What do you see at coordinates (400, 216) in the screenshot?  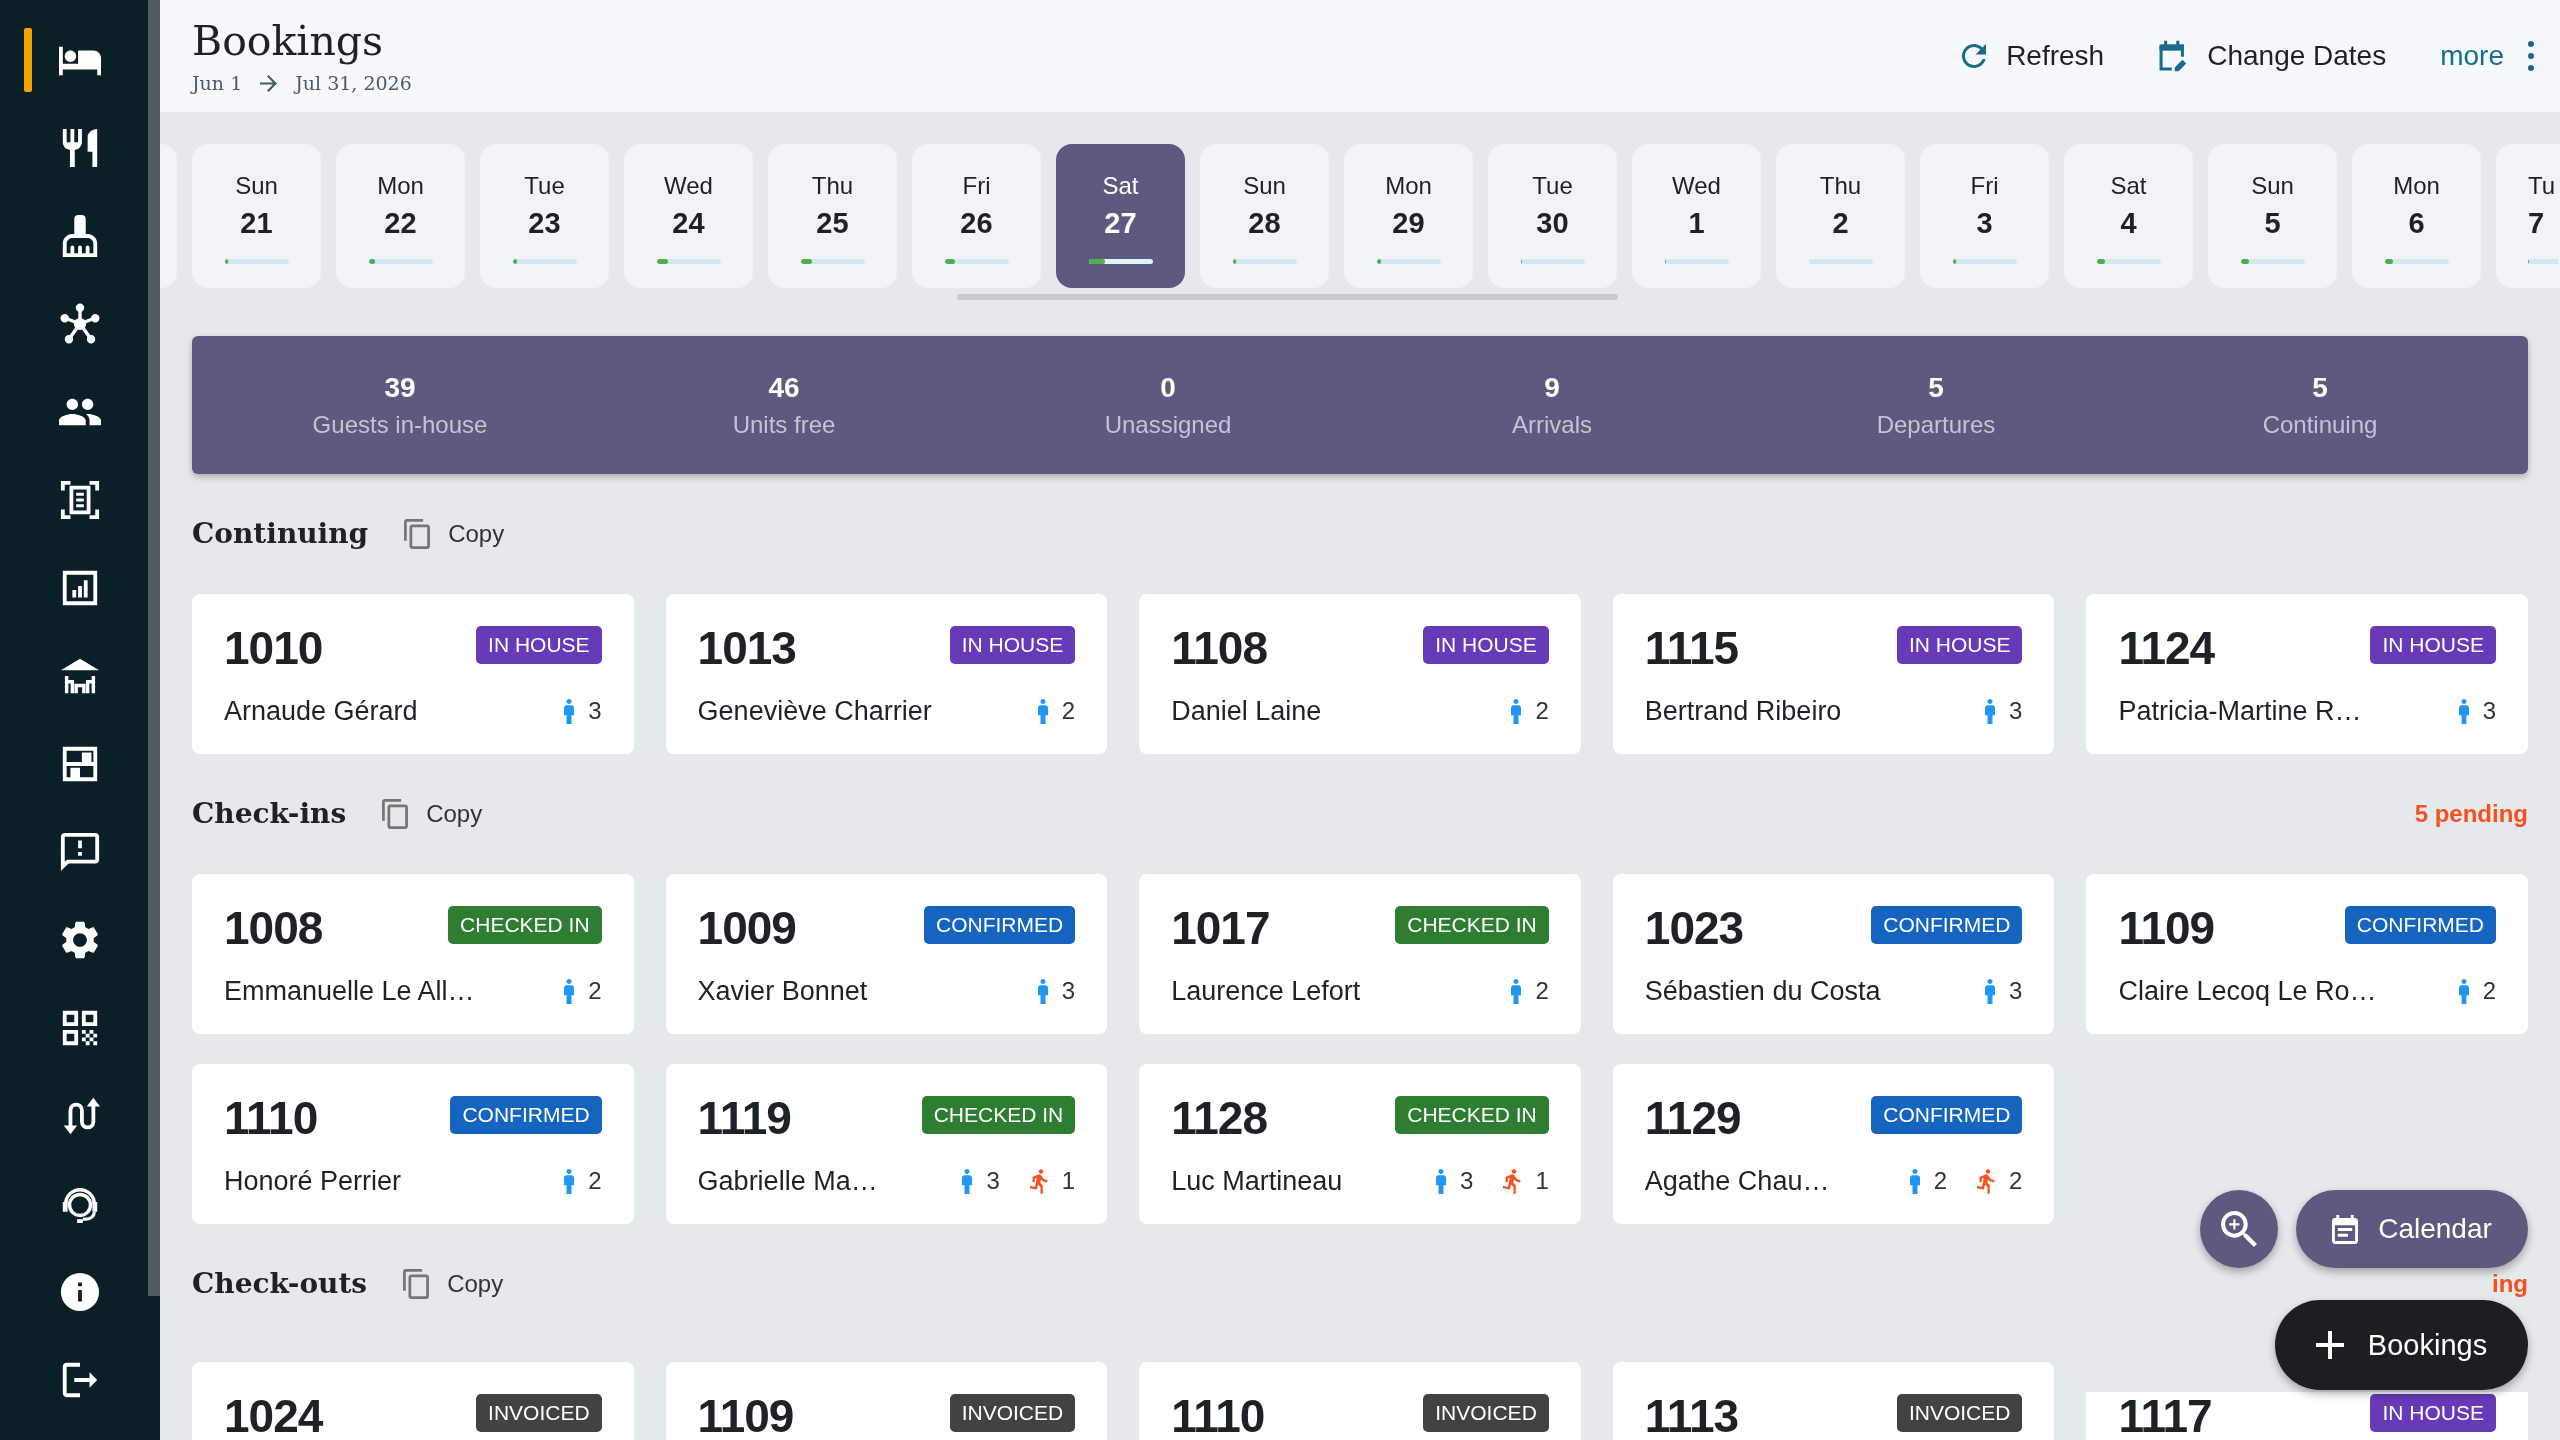 I see `date-card: Mon 22` at bounding box center [400, 216].